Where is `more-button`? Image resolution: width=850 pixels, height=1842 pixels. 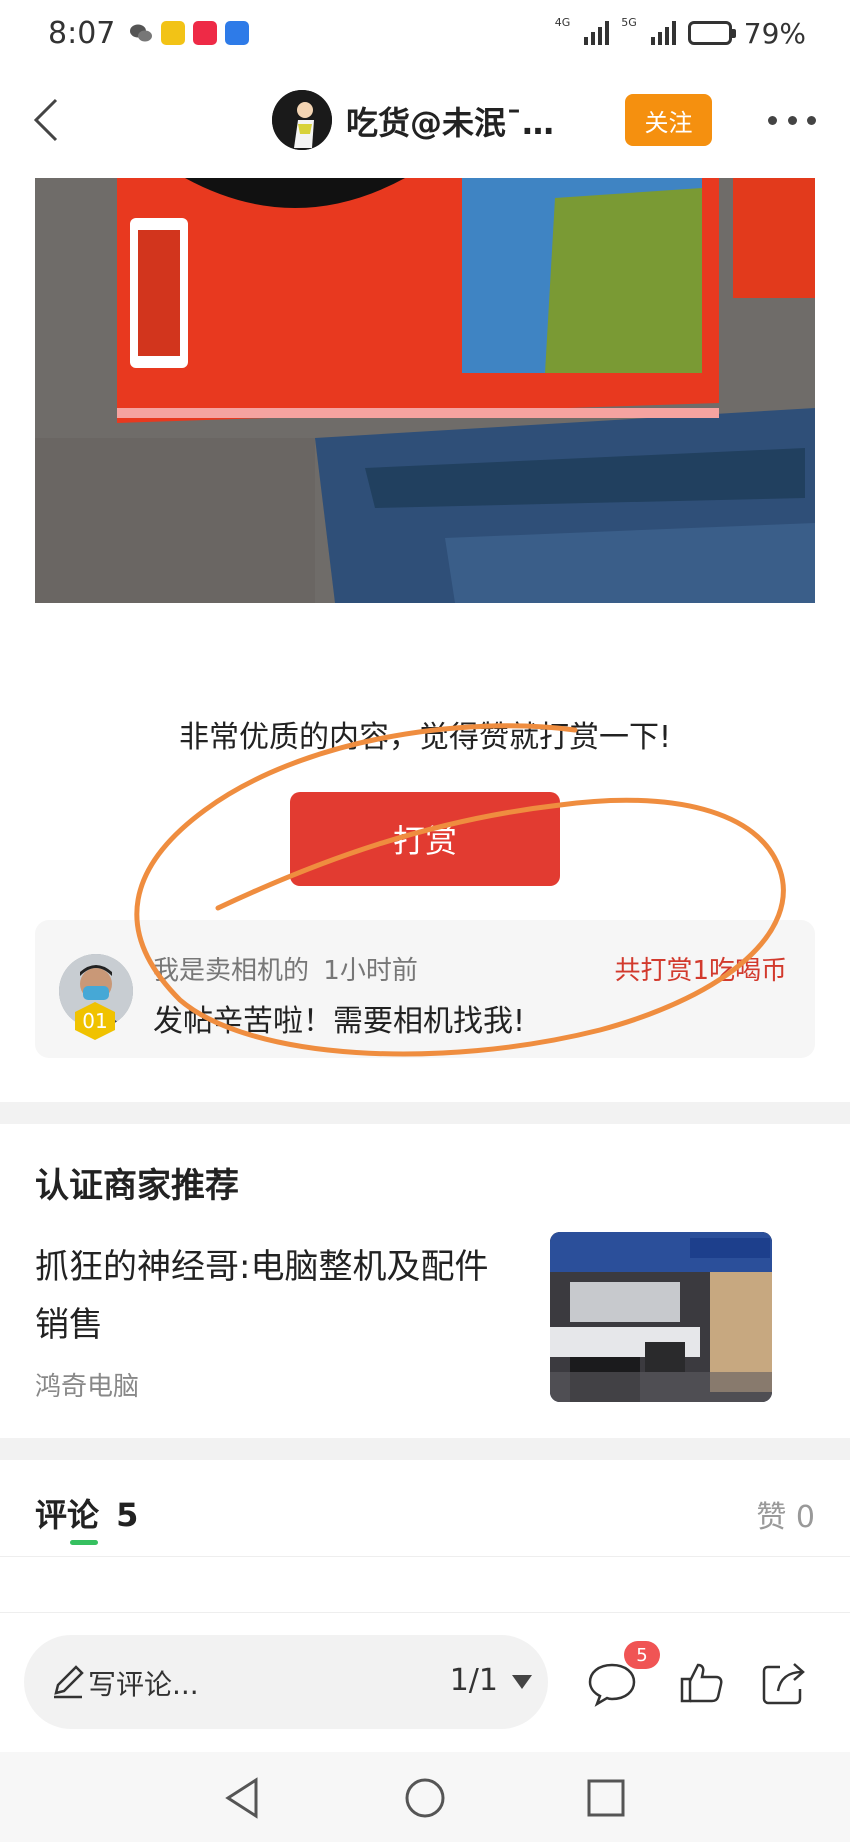 more-button is located at coordinates (792, 120).